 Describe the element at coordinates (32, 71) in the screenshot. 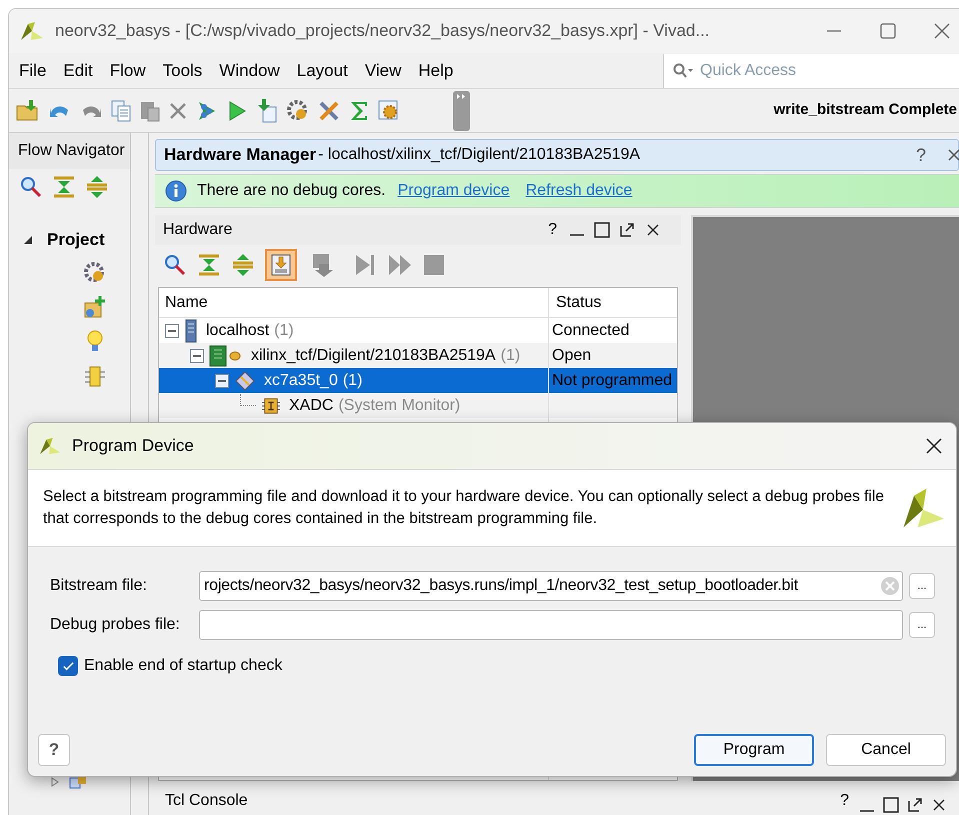

I see `menu-item: File` at that location.